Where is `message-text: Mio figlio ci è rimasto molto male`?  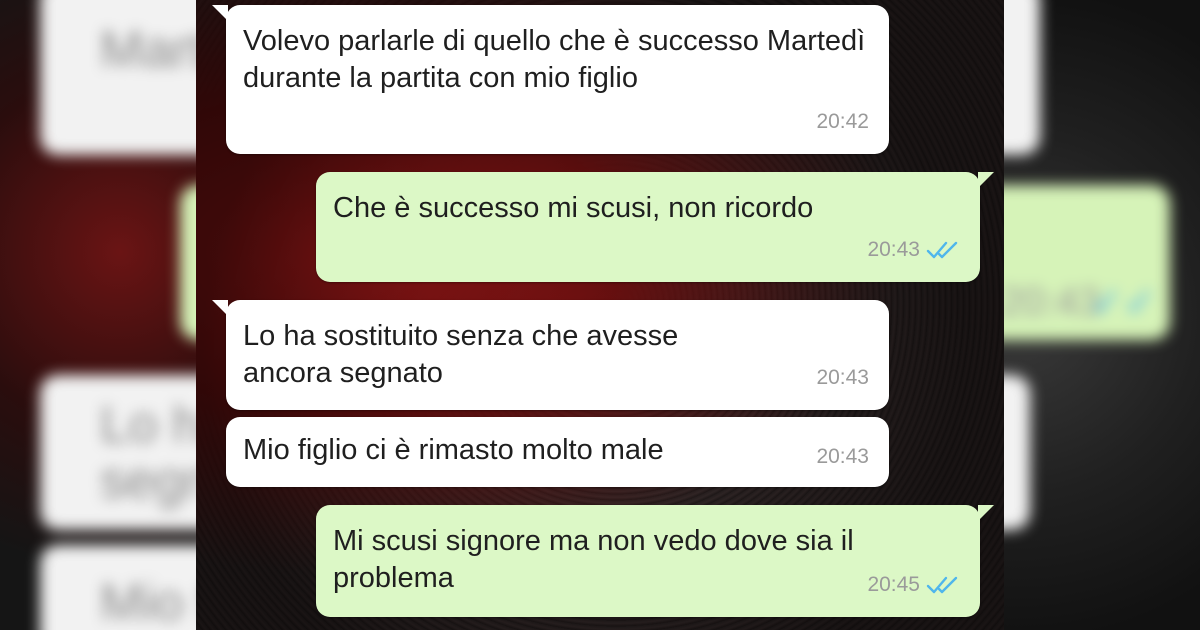
message-text: Mio figlio ci è rimasto molto male is located at coordinates (453, 450).